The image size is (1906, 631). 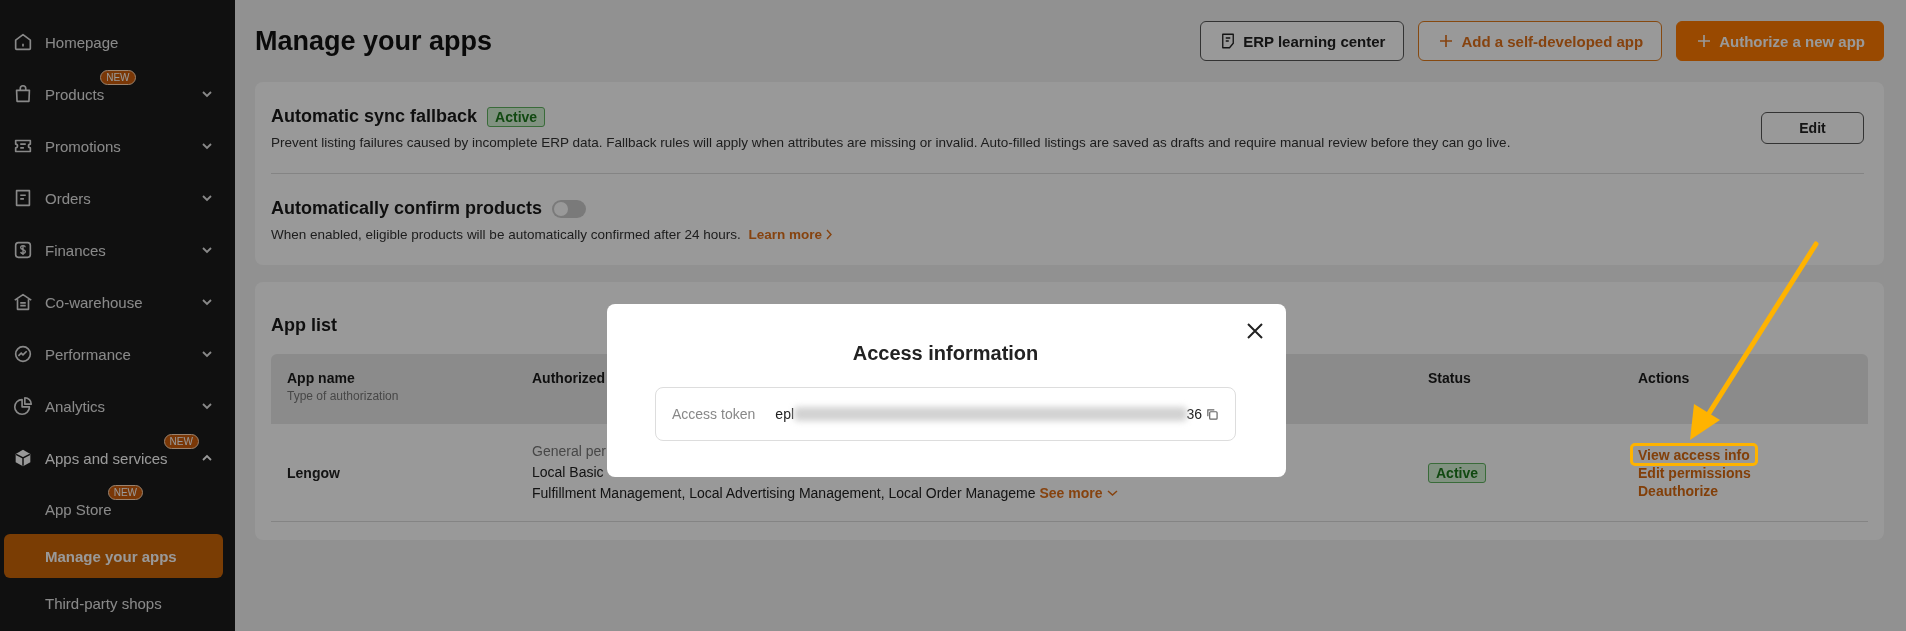 What do you see at coordinates (1694, 472) in the screenshot?
I see `action-link: Edit permissions` at bounding box center [1694, 472].